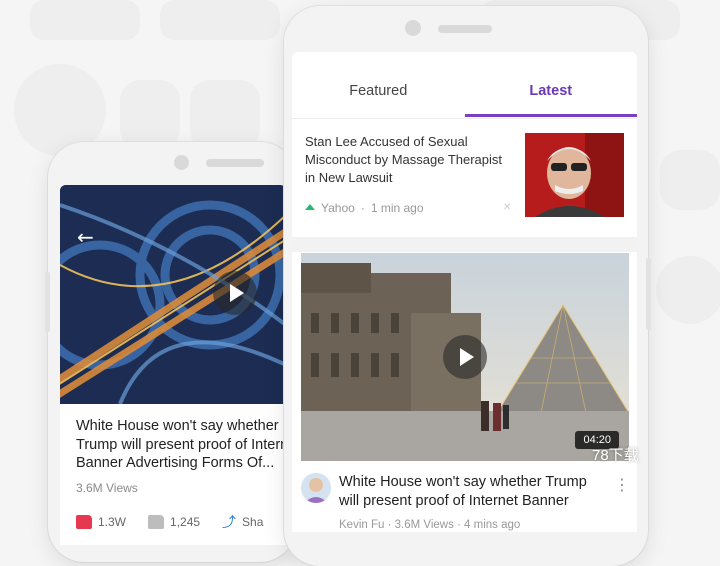 The height and width of the screenshot is (566, 720). I want to click on right-phone-speaker, so click(465, 29).